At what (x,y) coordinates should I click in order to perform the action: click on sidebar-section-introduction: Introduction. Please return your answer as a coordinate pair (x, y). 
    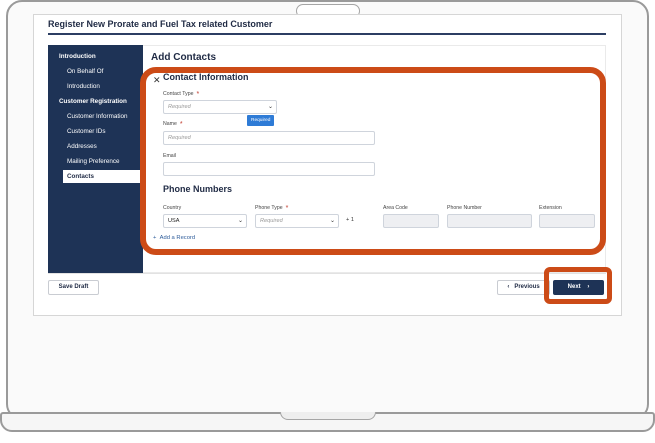
    Looking at the image, I should click on (95, 56).